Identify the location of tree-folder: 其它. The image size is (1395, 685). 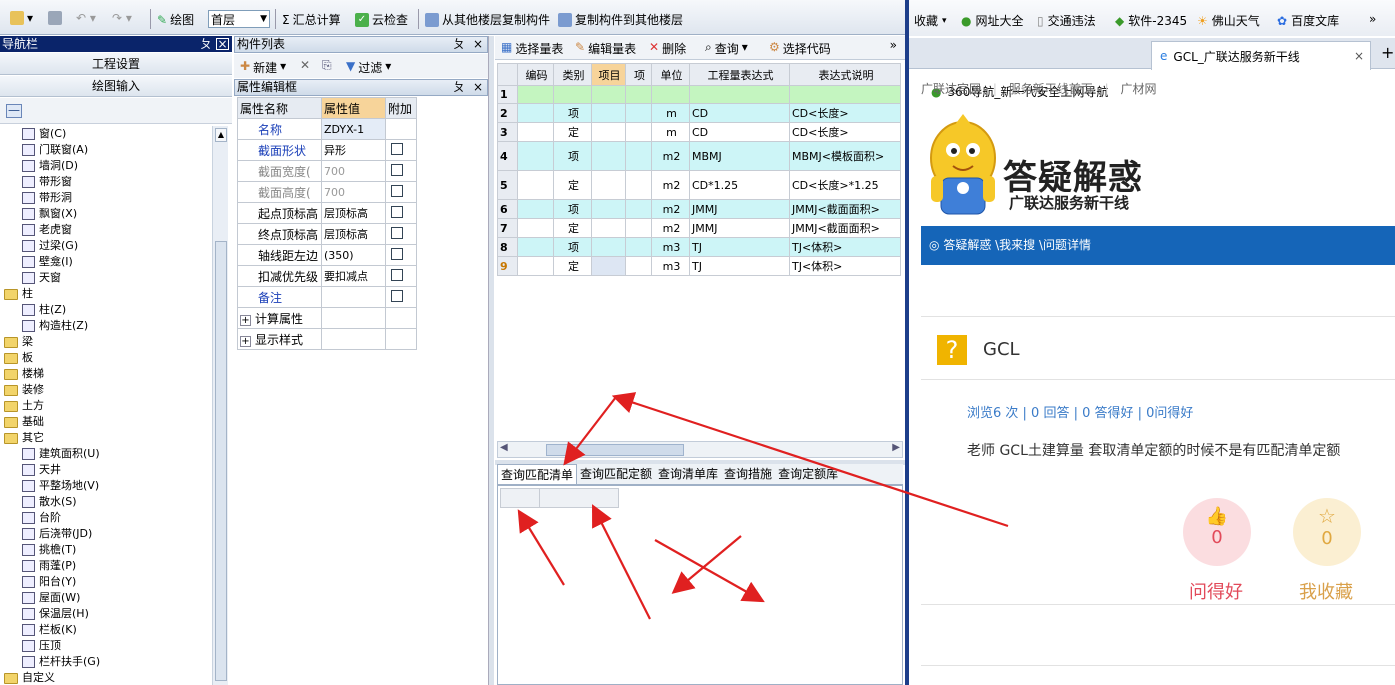
(106, 438).